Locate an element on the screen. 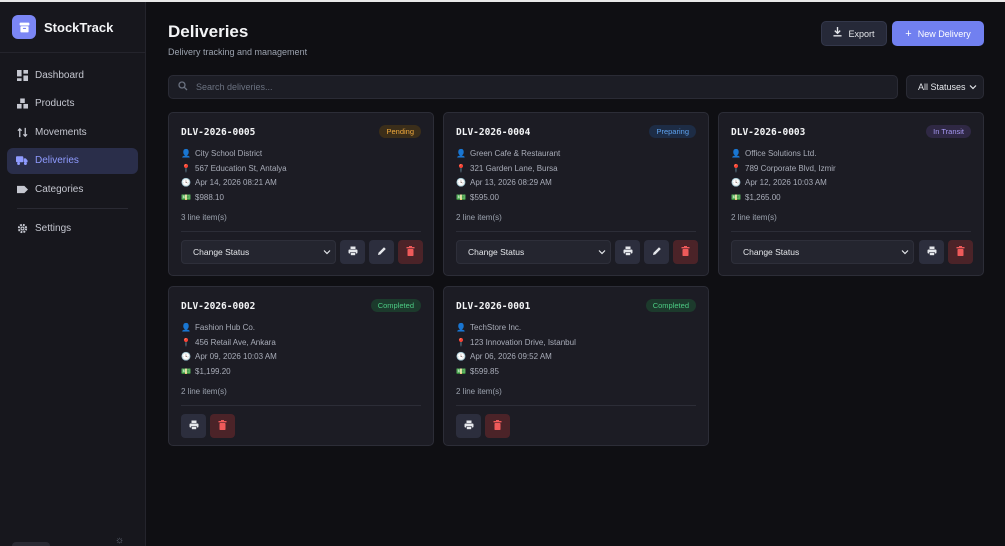  amount: $599.85 is located at coordinates (484, 371).